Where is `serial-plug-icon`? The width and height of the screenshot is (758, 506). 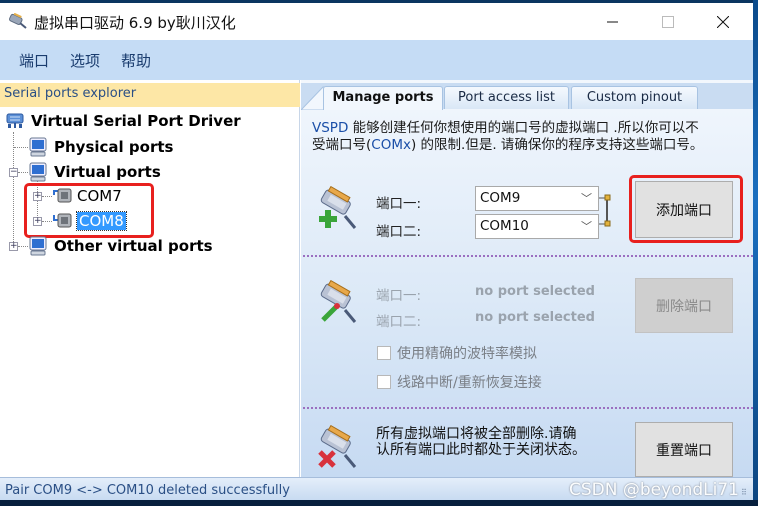 serial-plug-icon is located at coordinates (18, 21).